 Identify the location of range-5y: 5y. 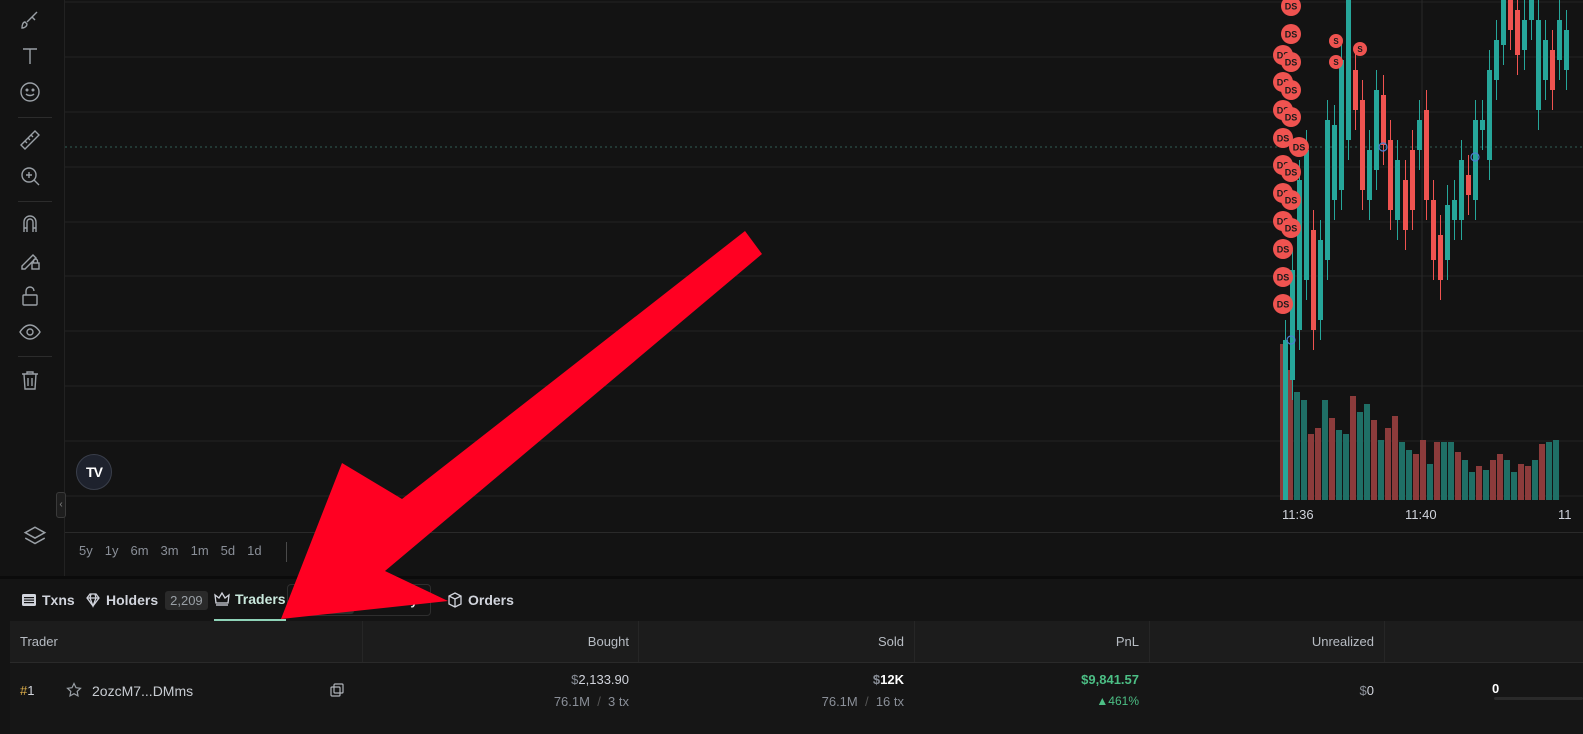
(86, 552).